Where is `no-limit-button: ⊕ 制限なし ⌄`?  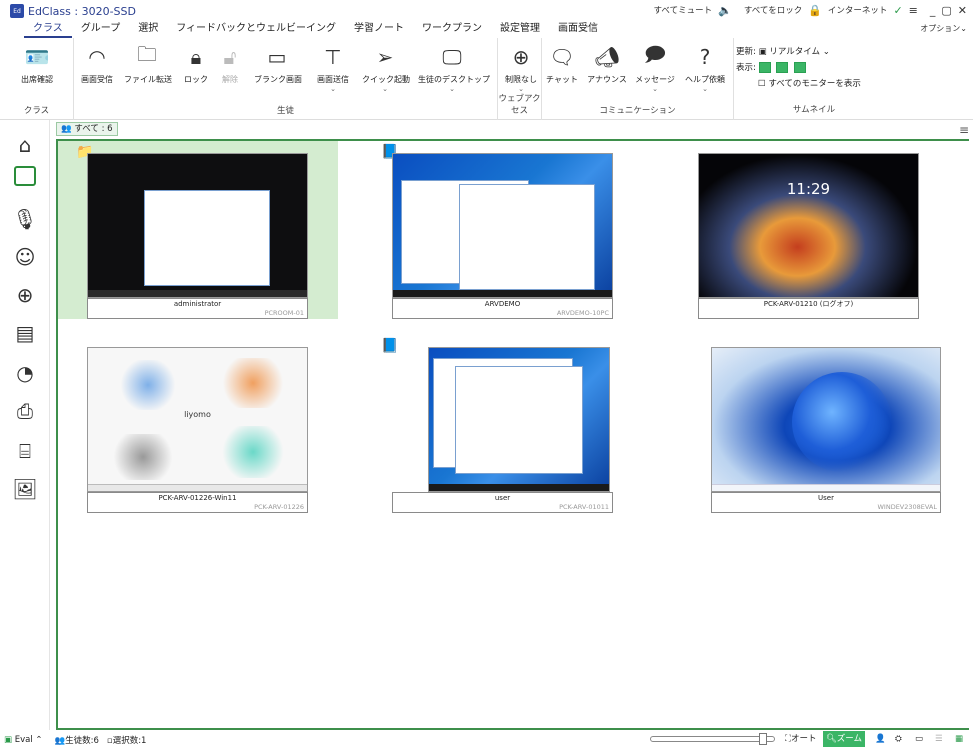 no-limit-button: ⊕ 制限なし ⌄ is located at coordinates (521, 68).